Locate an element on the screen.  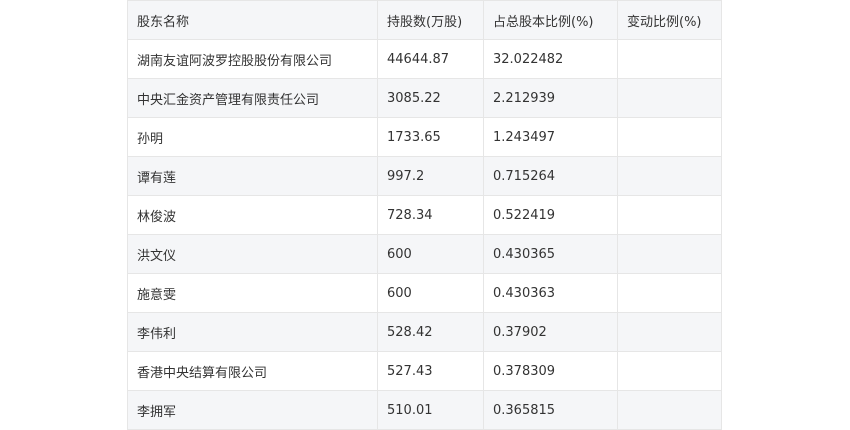
cell-shares-held: 997.2 is located at coordinates (430, 176).